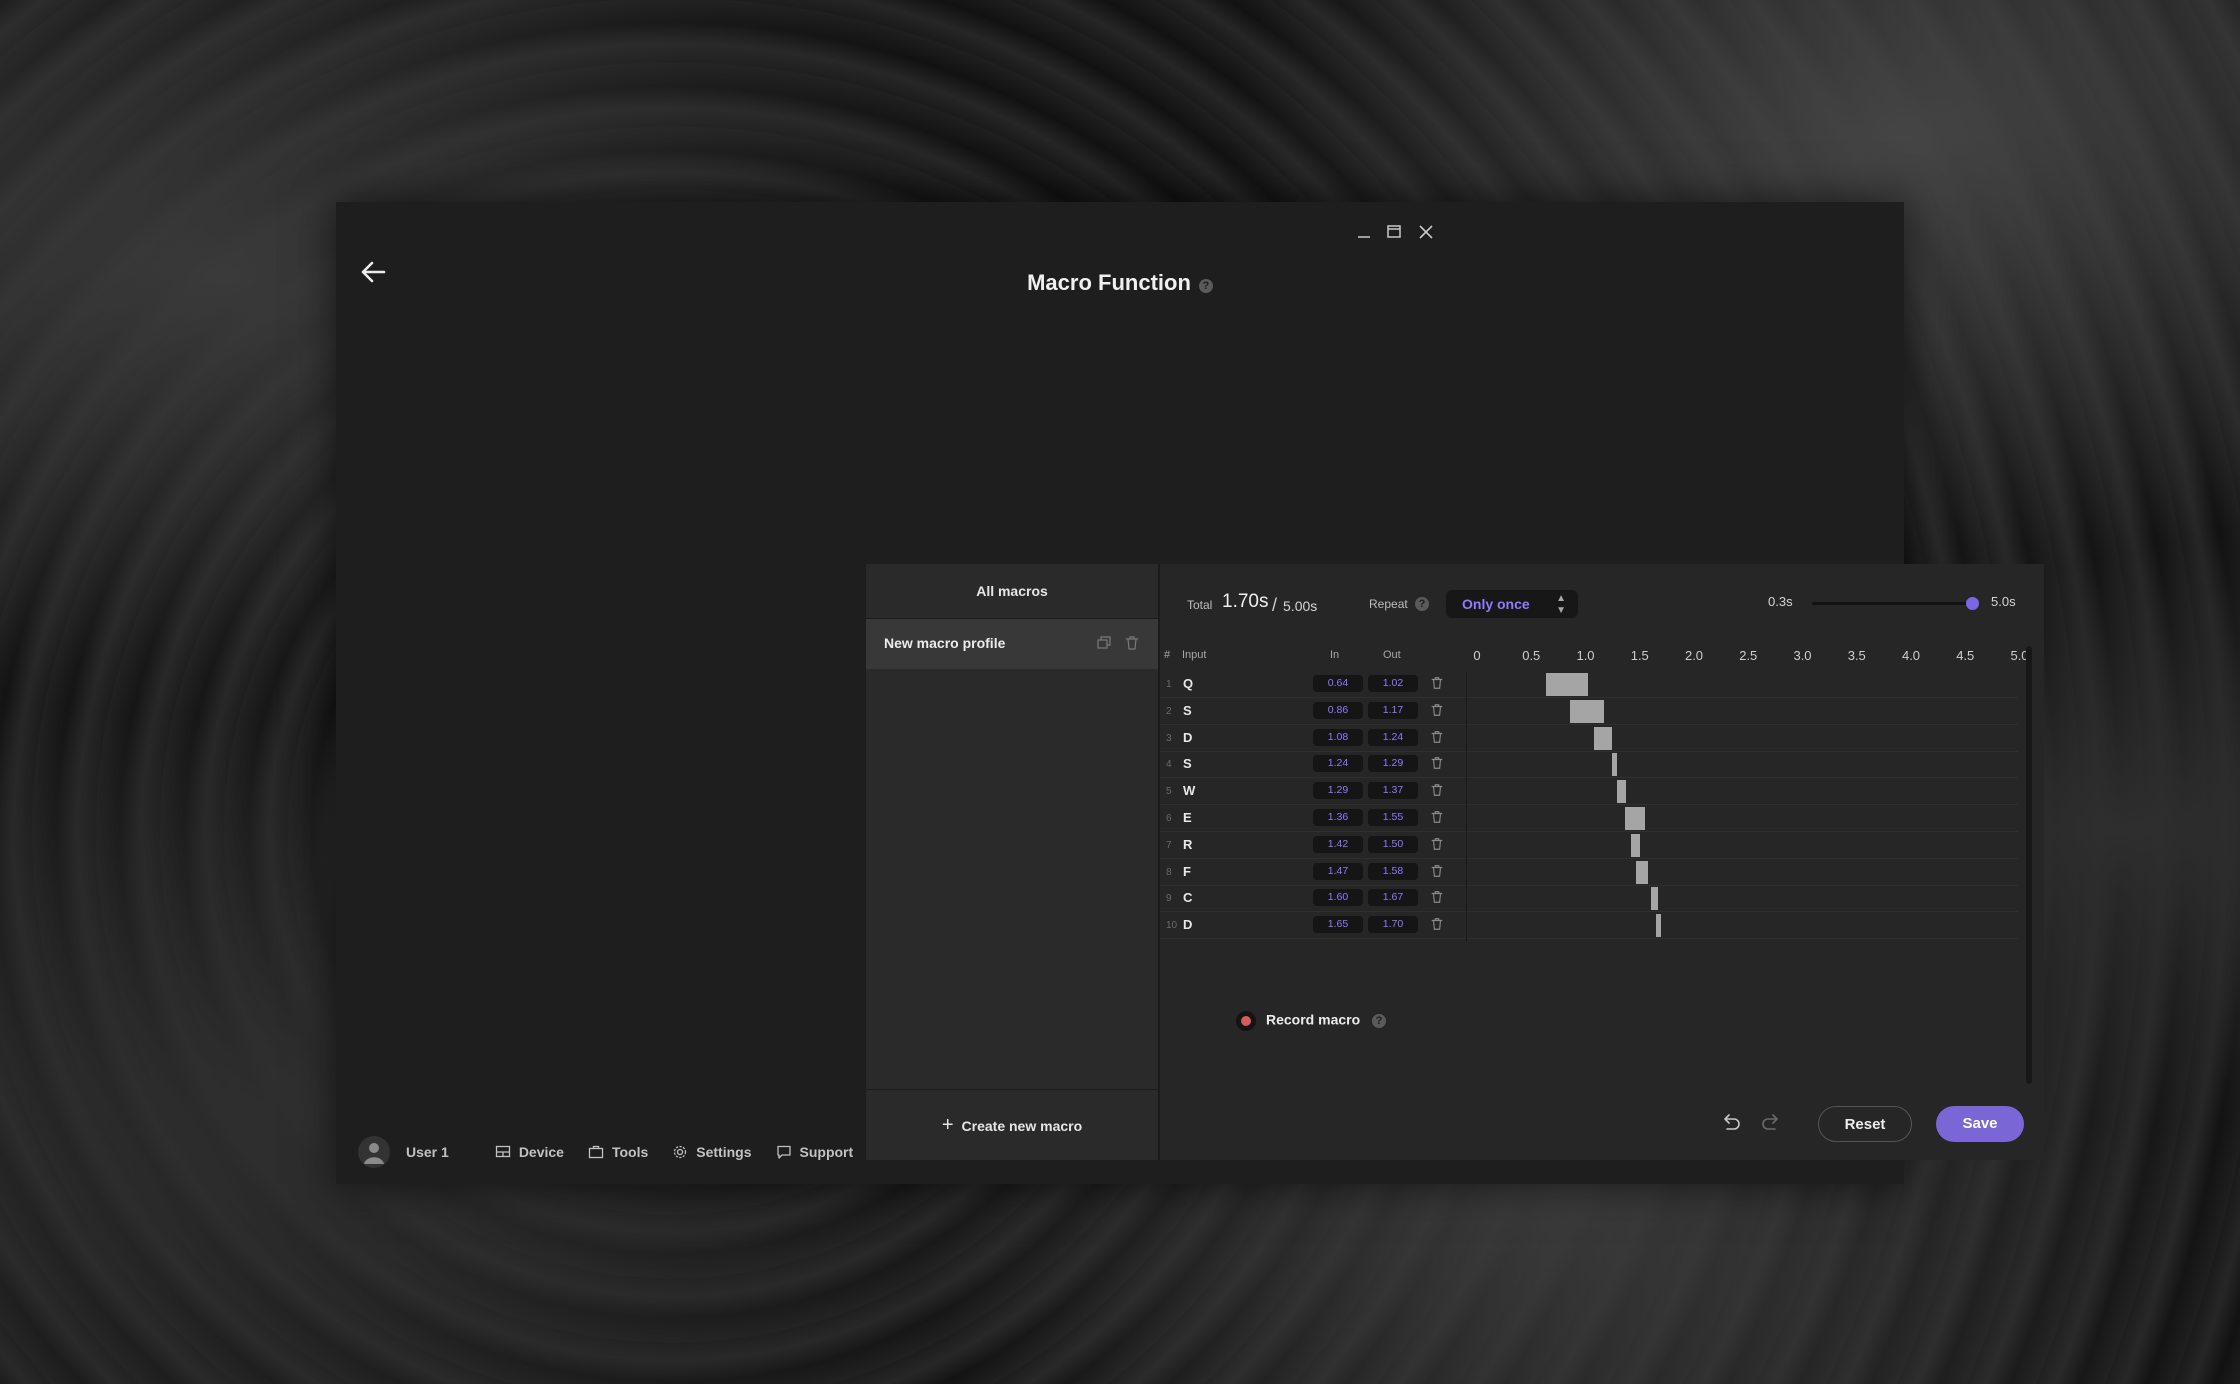  I want to click on table-row: 2 S 0.86 1.17, so click(1589, 711).